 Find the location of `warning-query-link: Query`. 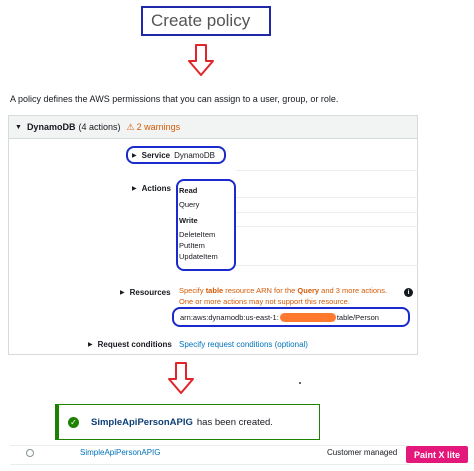

warning-query-link: Query is located at coordinates (308, 290).